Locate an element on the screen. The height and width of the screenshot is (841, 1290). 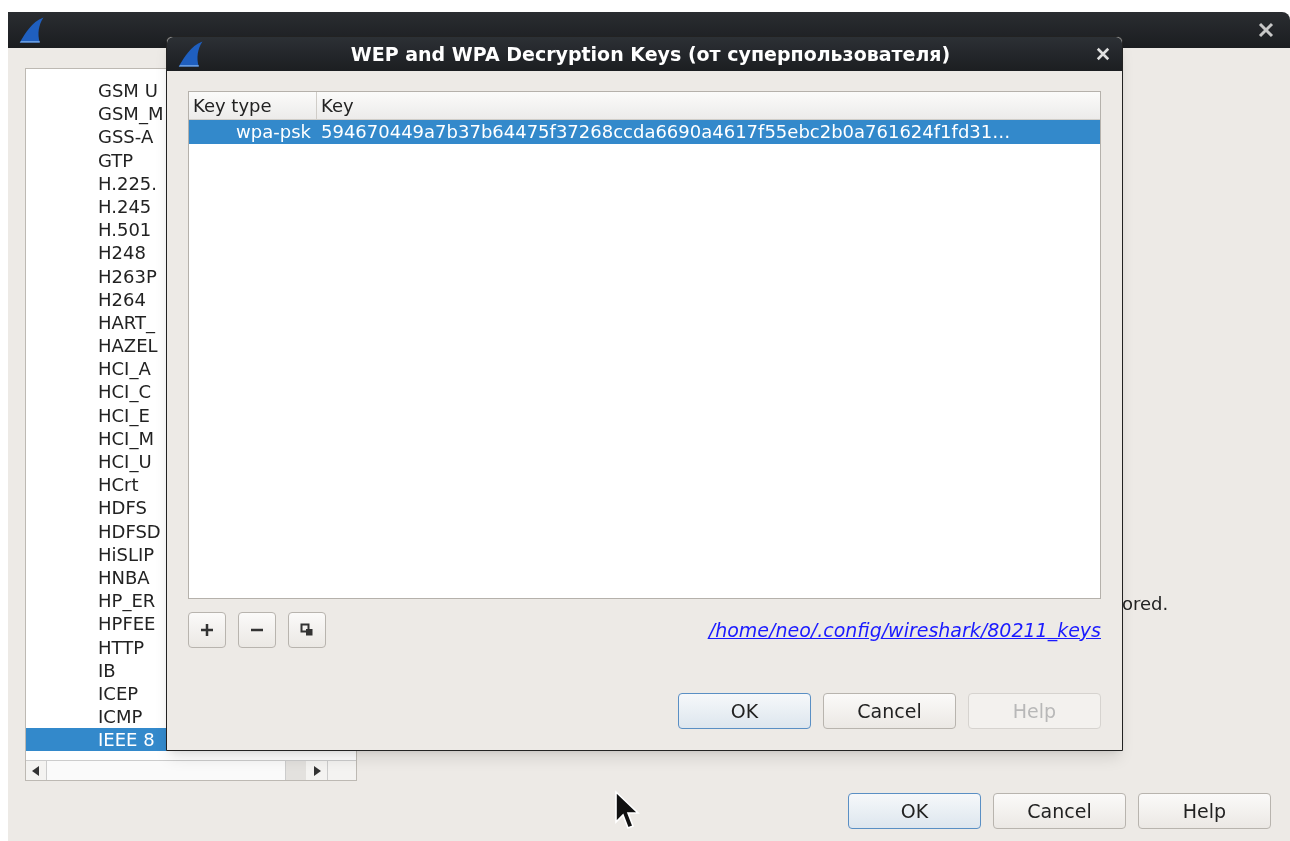
horizontal-scrollbar is located at coordinates (191, 770).